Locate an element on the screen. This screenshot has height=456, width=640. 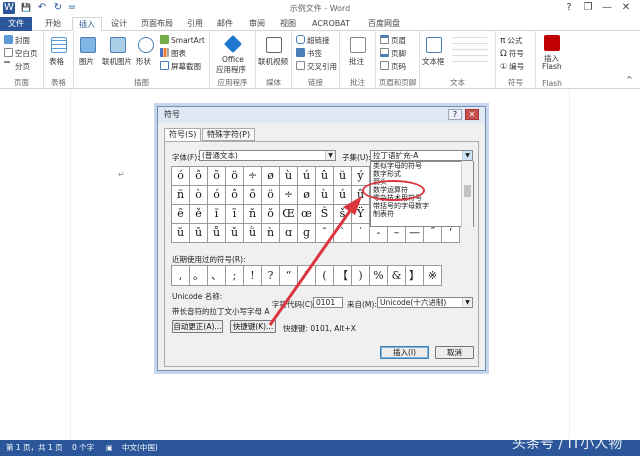
watermark: 头条号 / IT小人物 is located at coordinates (567, 444).